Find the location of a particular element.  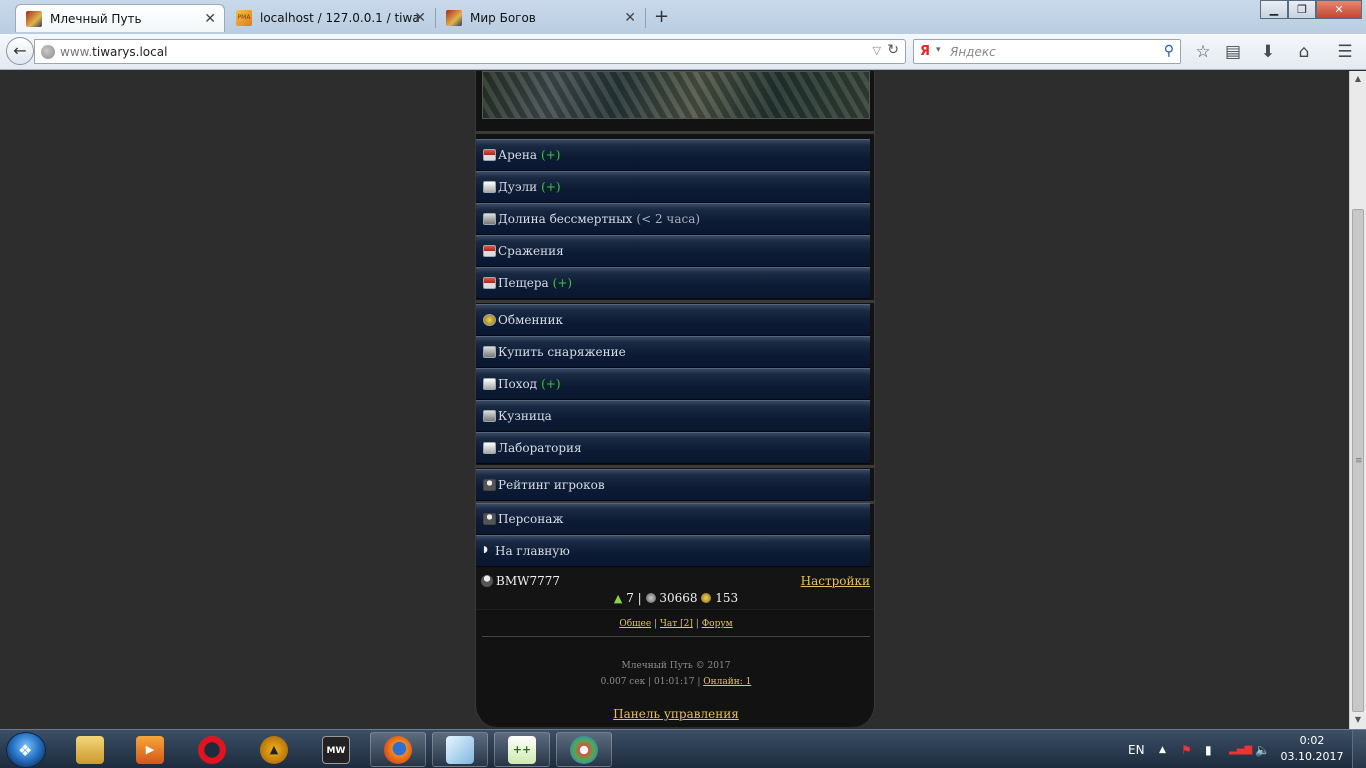

user-icon is located at coordinates (489, 485).